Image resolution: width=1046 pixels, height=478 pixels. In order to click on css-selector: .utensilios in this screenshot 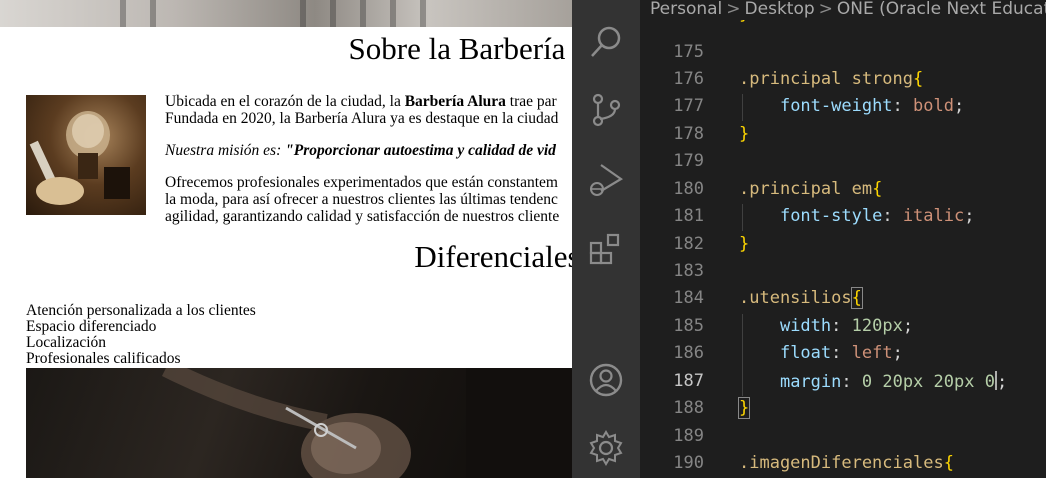, I will do `click(795, 298)`.